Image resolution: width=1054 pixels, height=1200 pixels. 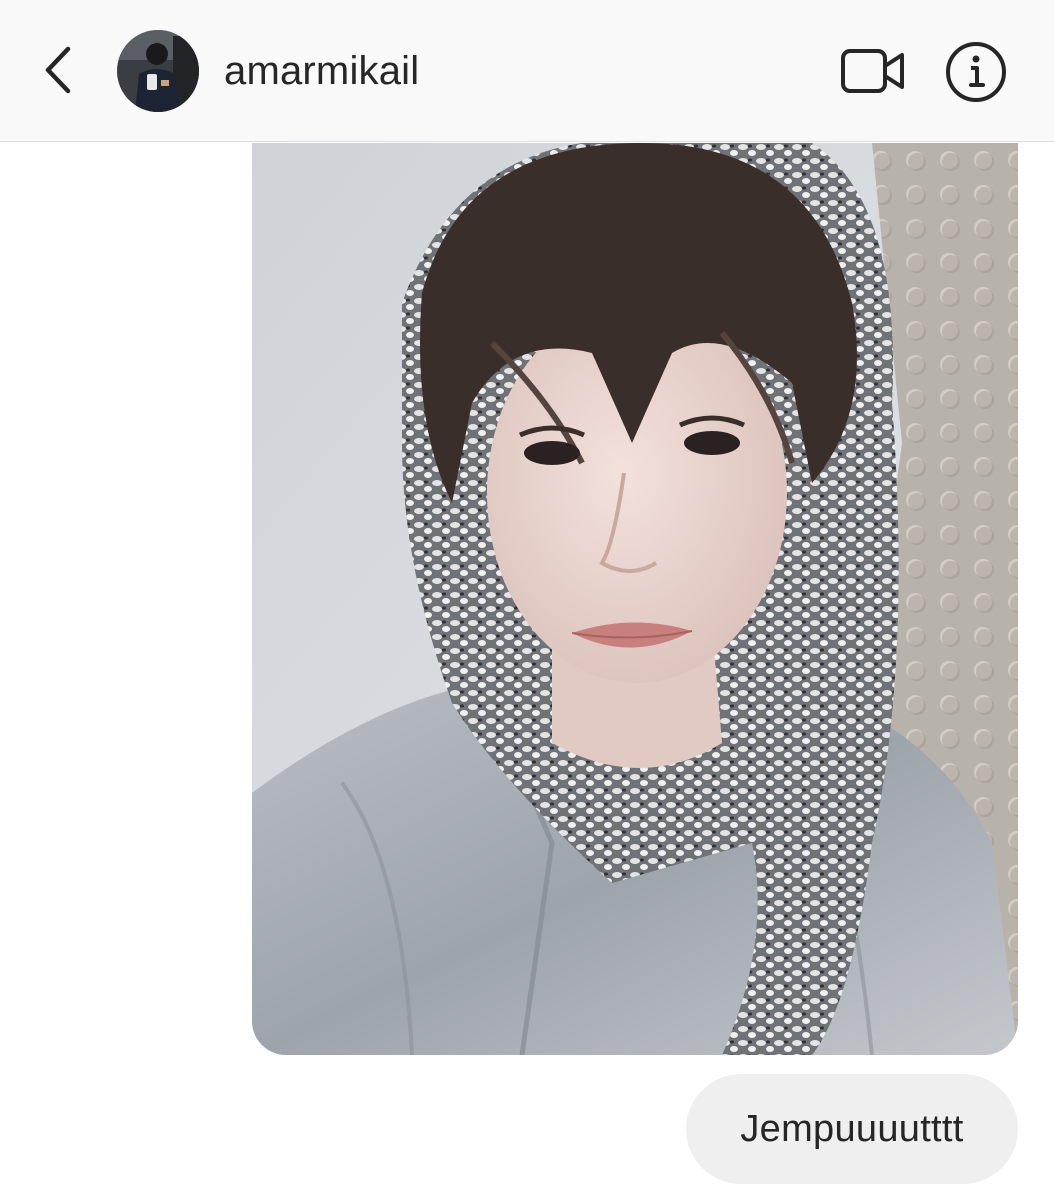 What do you see at coordinates (527, 71) in the screenshot?
I see `chat-header: amarmikail` at bounding box center [527, 71].